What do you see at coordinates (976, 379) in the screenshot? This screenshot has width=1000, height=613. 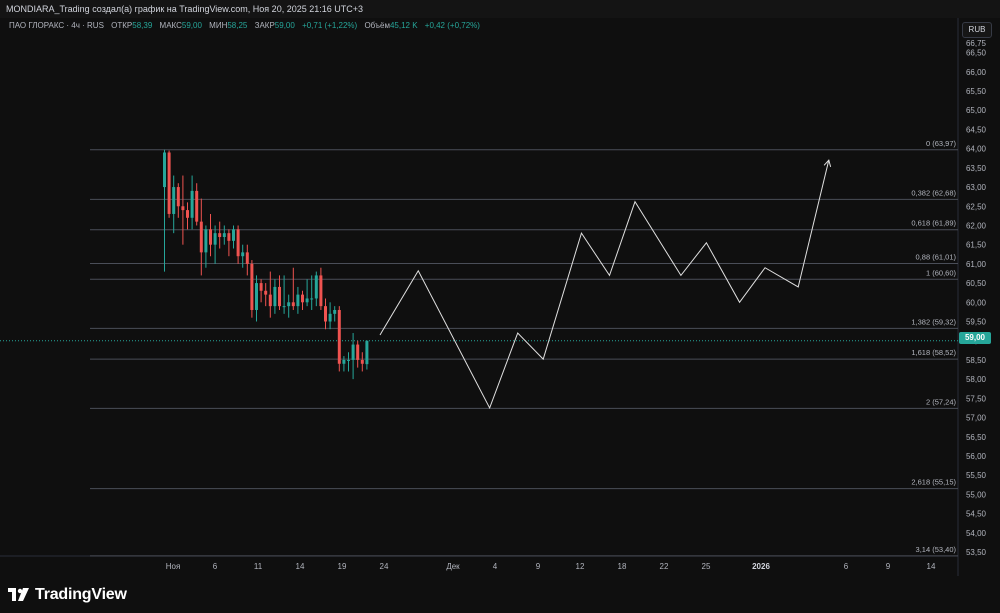 I see `price-tick-label: 58,00` at bounding box center [976, 379].